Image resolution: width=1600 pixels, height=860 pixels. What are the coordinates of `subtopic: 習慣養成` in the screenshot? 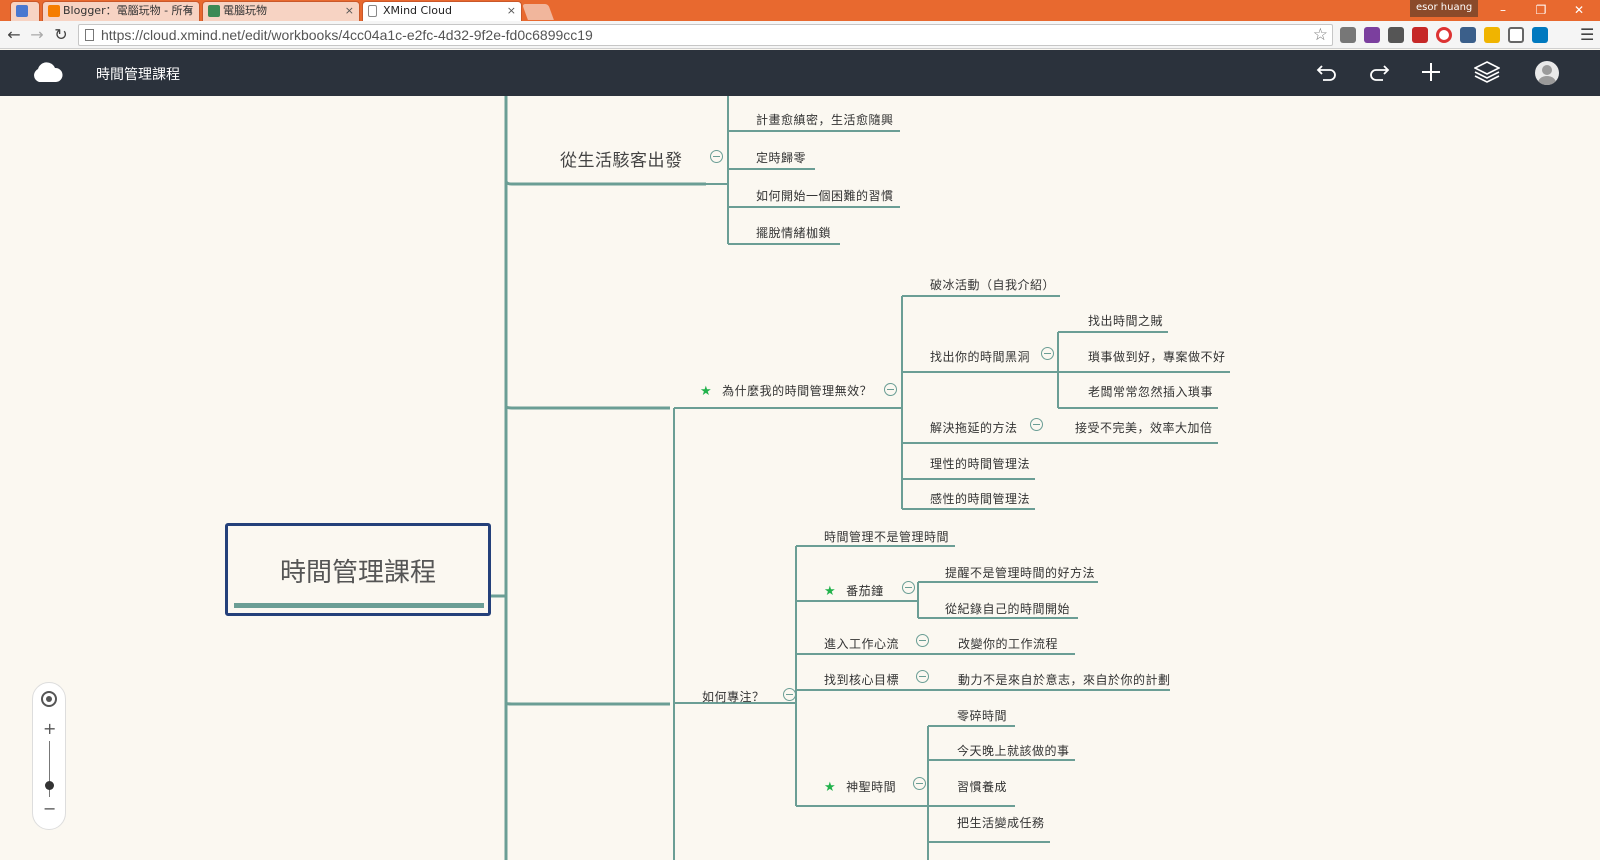 It's located at (982, 786).